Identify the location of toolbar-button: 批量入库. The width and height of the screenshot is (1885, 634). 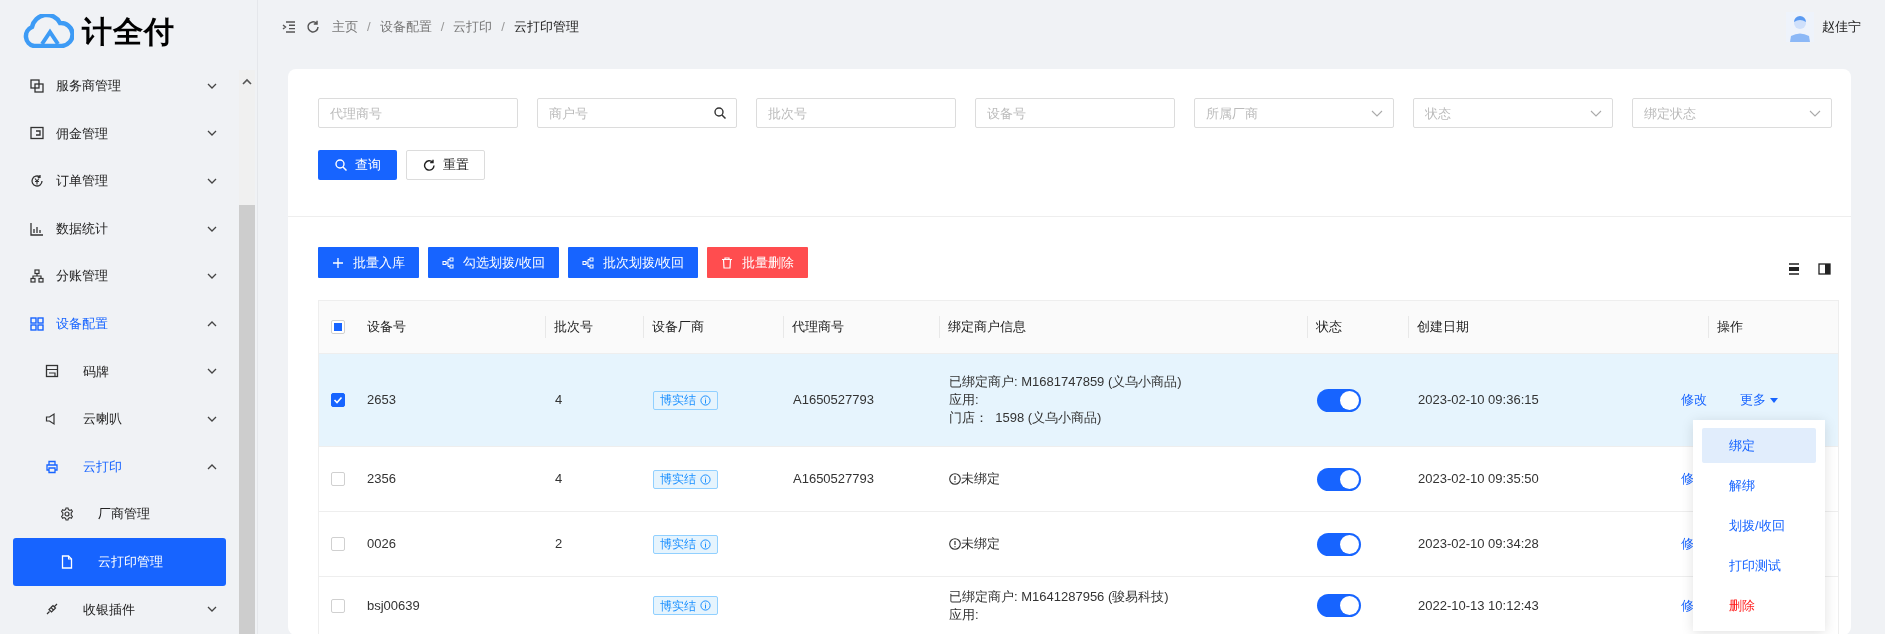
(368, 262).